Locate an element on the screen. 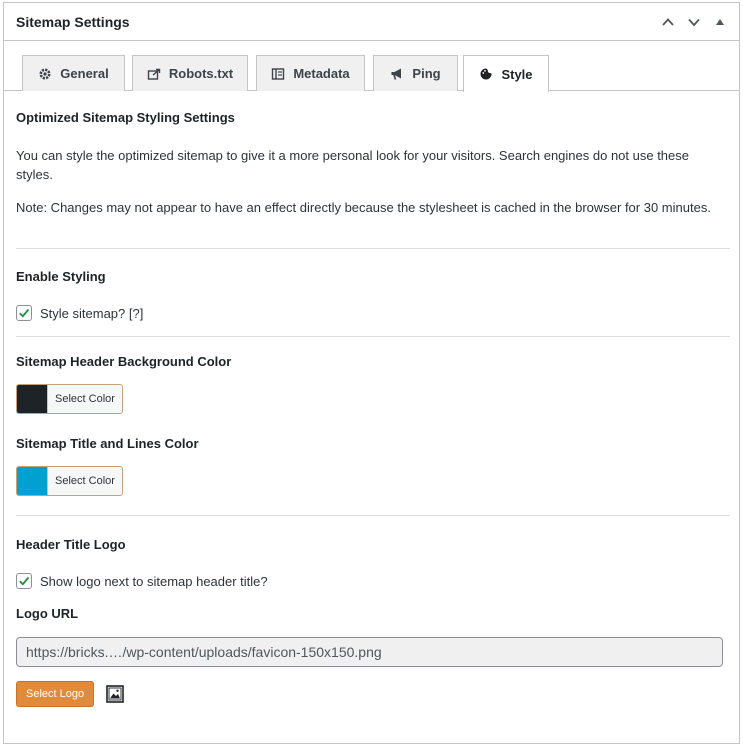 Image resolution: width=743 pixels, height=746 pixels. header-bg-color-swatch is located at coordinates (32, 399).